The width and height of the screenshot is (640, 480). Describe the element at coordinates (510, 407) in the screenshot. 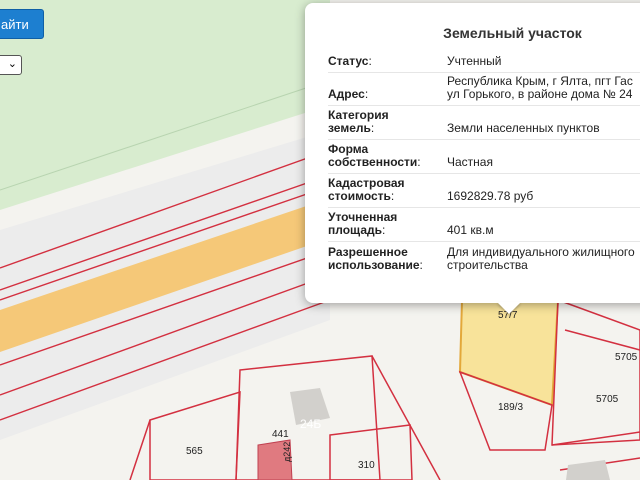

I see `parcel-label-189-3: 189/3` at that location.